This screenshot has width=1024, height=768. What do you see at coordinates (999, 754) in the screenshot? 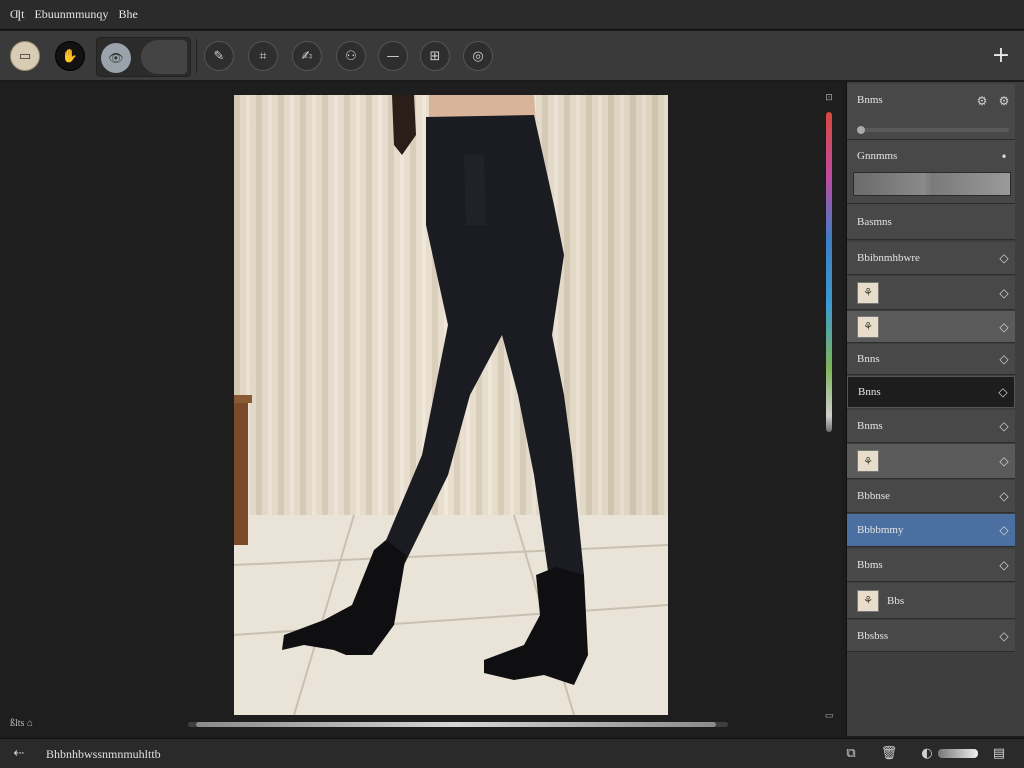
I see `document-icon: ▤` at bounding box center [999, 754].